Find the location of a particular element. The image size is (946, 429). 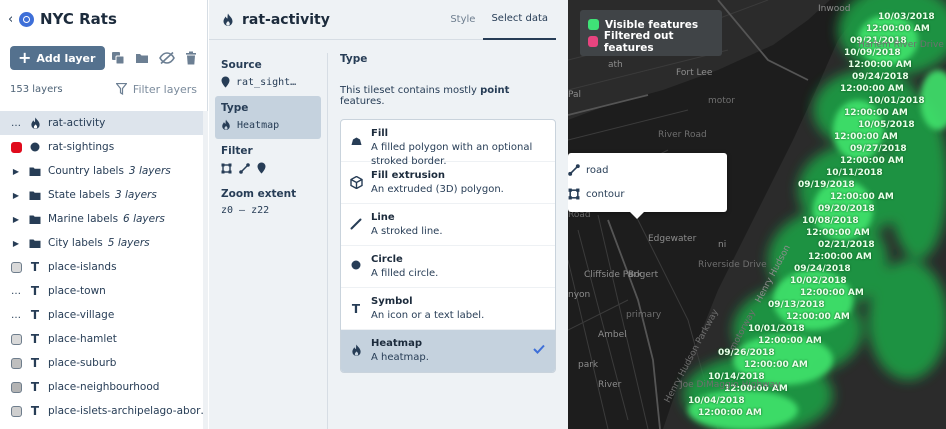

type-option-line: Line A stroked line. is located at coordinates (448, 225).